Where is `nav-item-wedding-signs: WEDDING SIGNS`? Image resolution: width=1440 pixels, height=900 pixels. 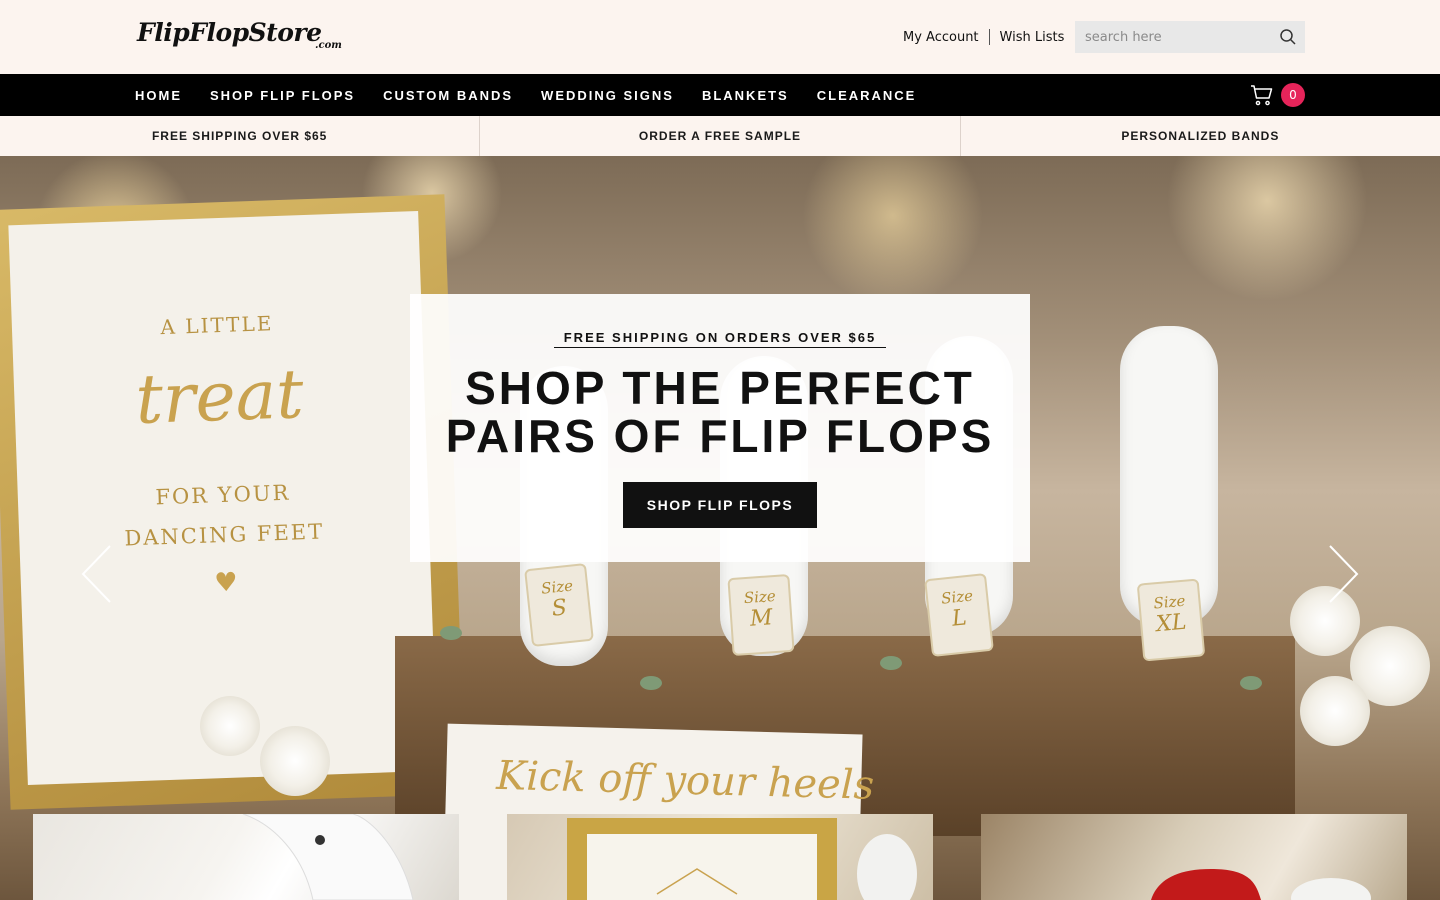
nav-item-wedding-signs: WEDDING SIGNS is located at coordinates (607, 95).